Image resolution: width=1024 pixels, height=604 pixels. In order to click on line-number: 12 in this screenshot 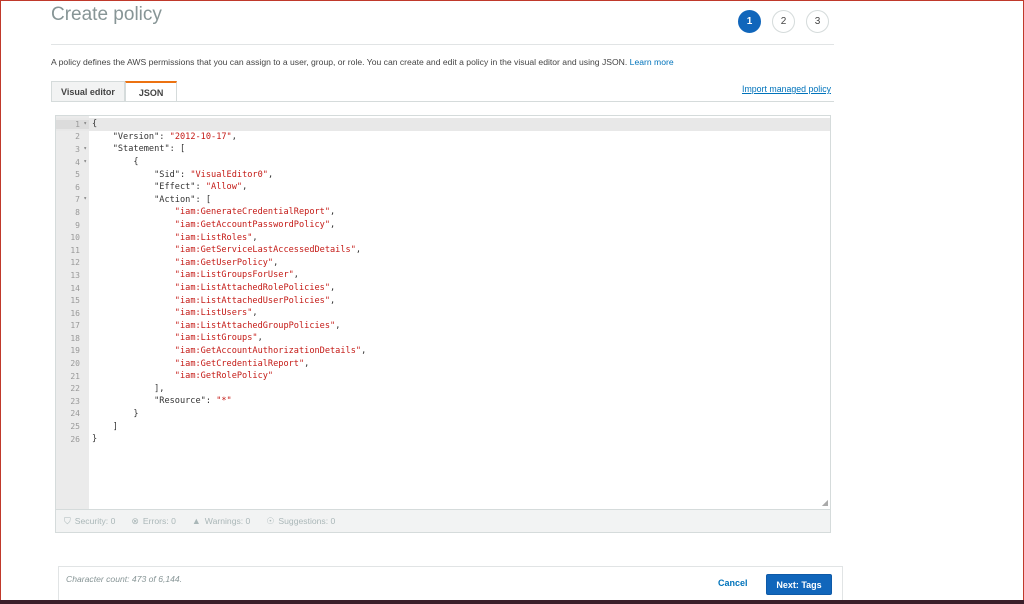, I will do `click(75, 263)`.